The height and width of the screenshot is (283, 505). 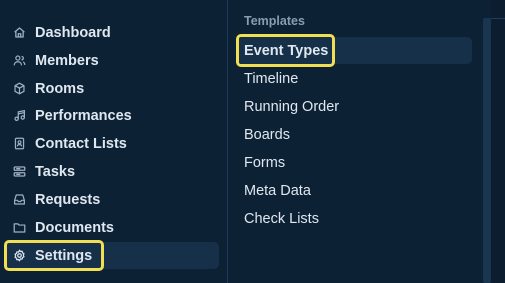 I want to click on submenu-item-label: Timeline, so click(x=271, y=78).